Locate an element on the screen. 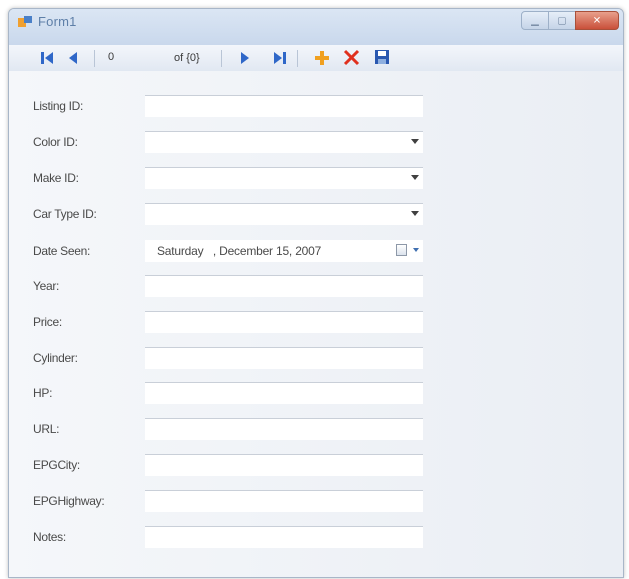 This screenshot has width=629, height=579. minimize-button: ▁ is located at coordinates (535, 20).